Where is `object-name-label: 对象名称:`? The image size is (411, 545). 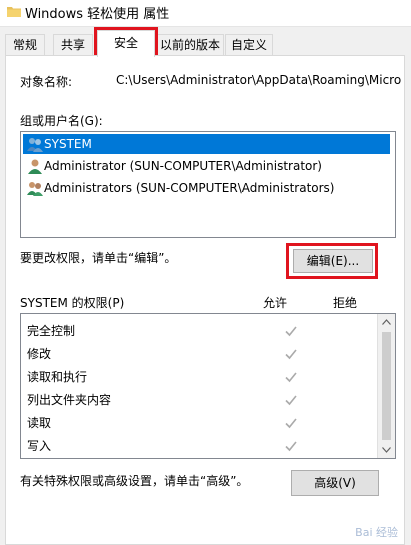 object-name-label: 对象名称: is located at coordinates (46, 82).